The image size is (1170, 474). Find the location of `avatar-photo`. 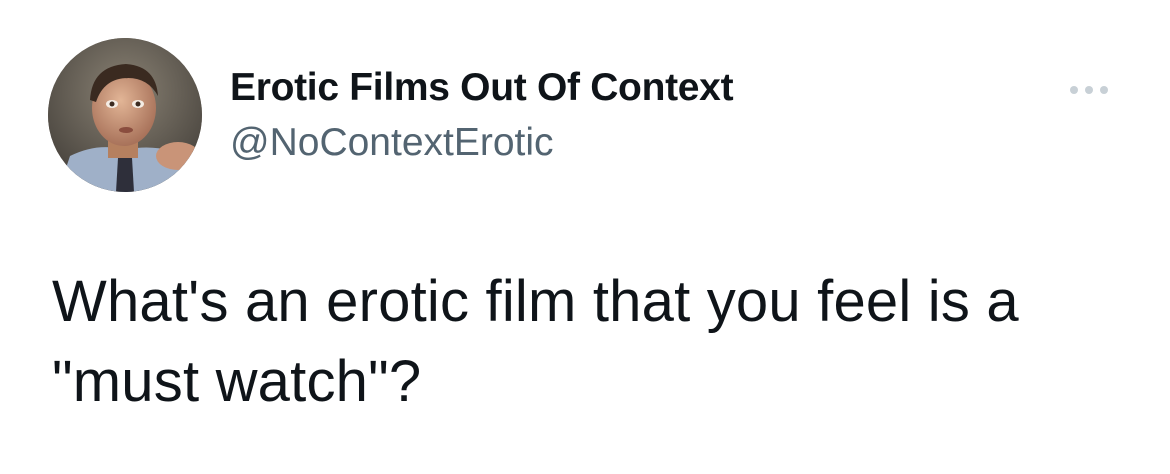

avatar-photo is located at coordinates (125, 115).